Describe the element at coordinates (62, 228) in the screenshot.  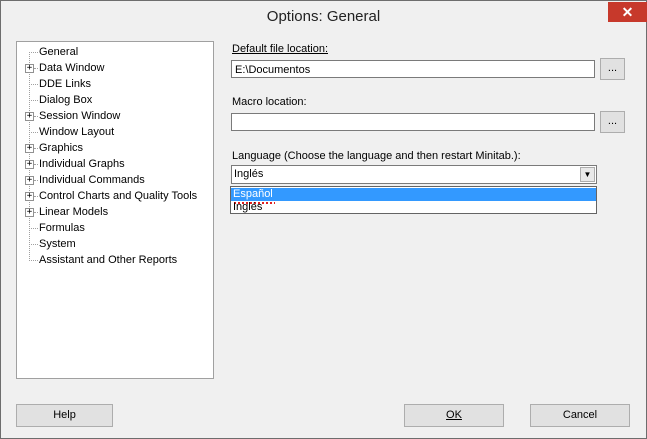
I see `tree-item-label: Formulas` at that location.